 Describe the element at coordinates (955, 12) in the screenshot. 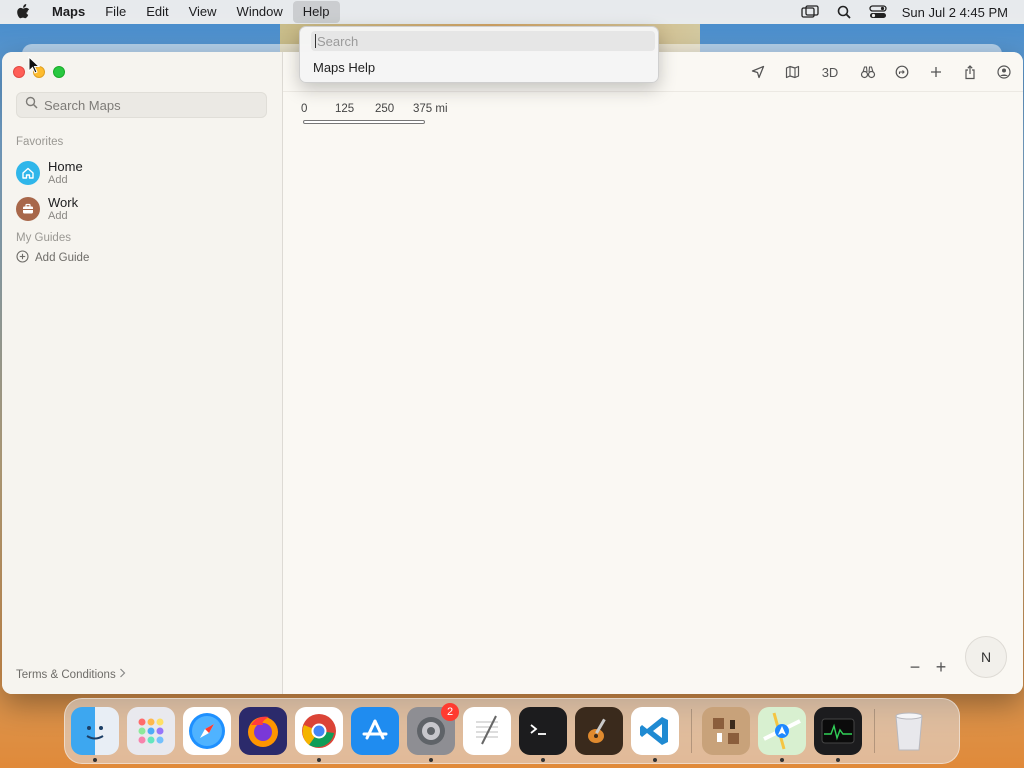

I see `menubar-clock: Sun Jul 2 4:45 PM` at that location.